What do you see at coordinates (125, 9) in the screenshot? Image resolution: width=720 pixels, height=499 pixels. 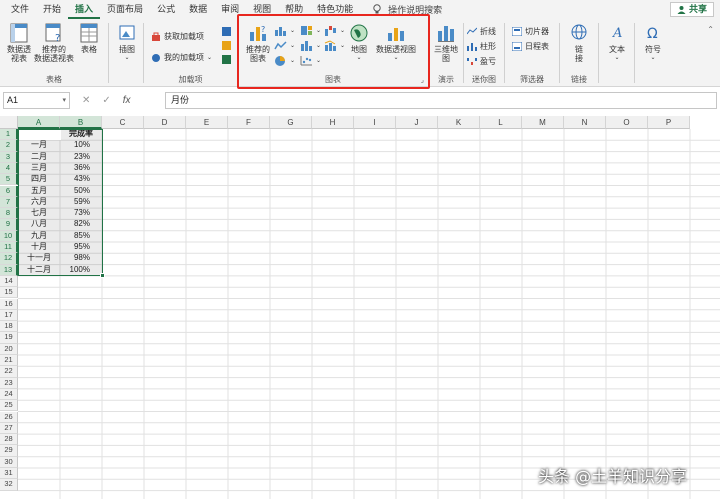 I see `tab-page-layout: 页面布局` at bounding box center [125, 9].